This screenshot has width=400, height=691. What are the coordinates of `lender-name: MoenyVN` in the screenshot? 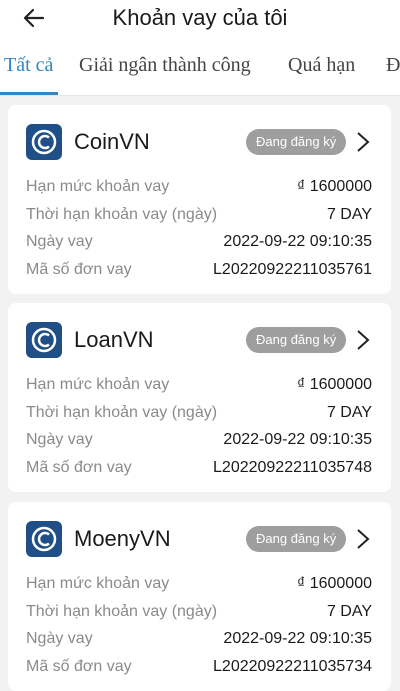 It's located at (122, 538).